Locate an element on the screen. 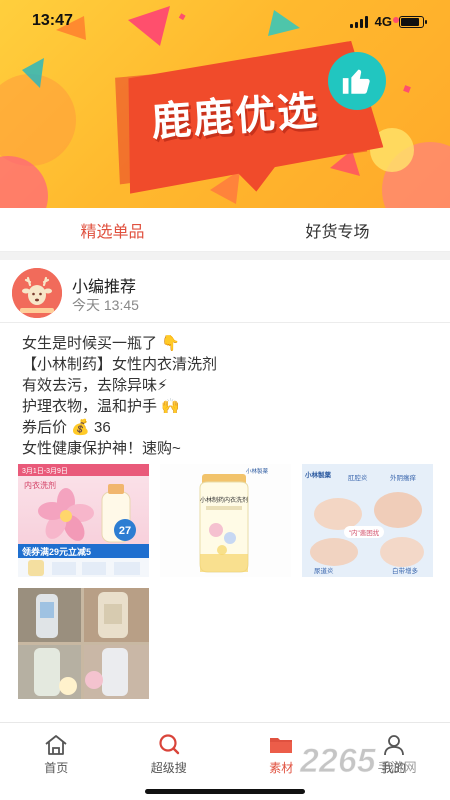  deer-logo-icon is located at coordinates (37, 293).